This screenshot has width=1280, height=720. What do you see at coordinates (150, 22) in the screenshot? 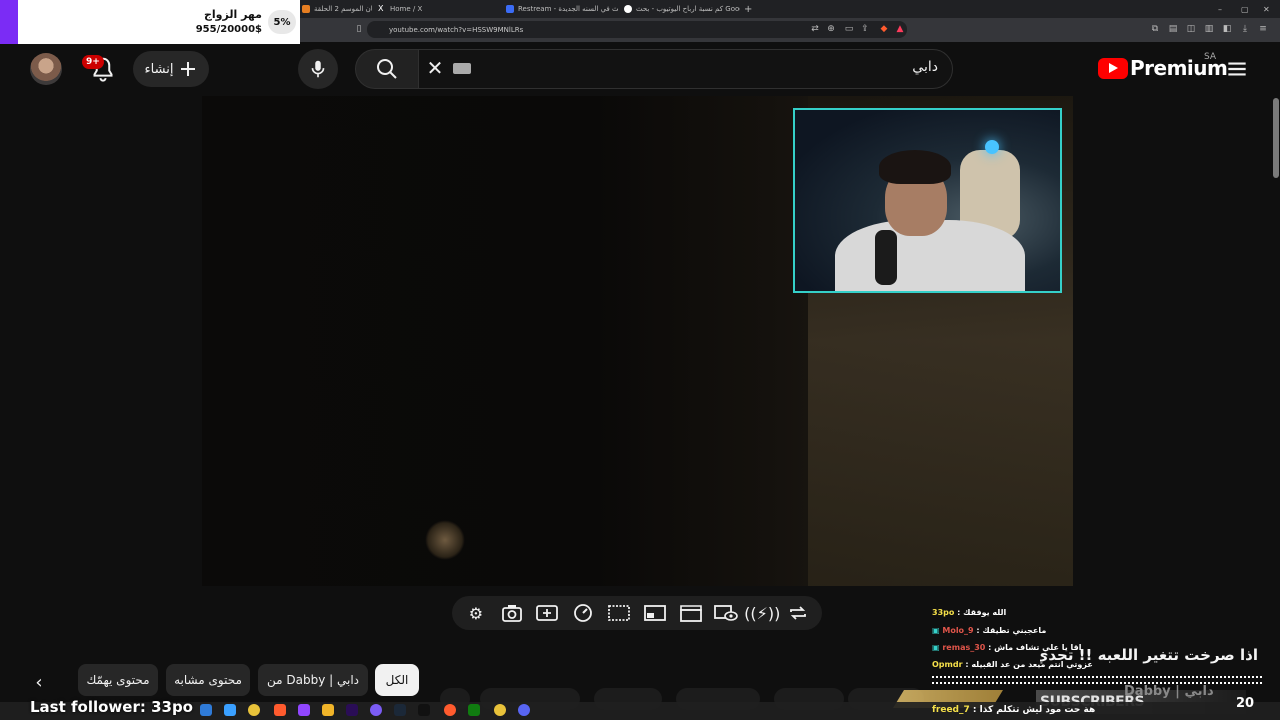
I see `donation-goal-overlay` at bounding box center [150, 22].